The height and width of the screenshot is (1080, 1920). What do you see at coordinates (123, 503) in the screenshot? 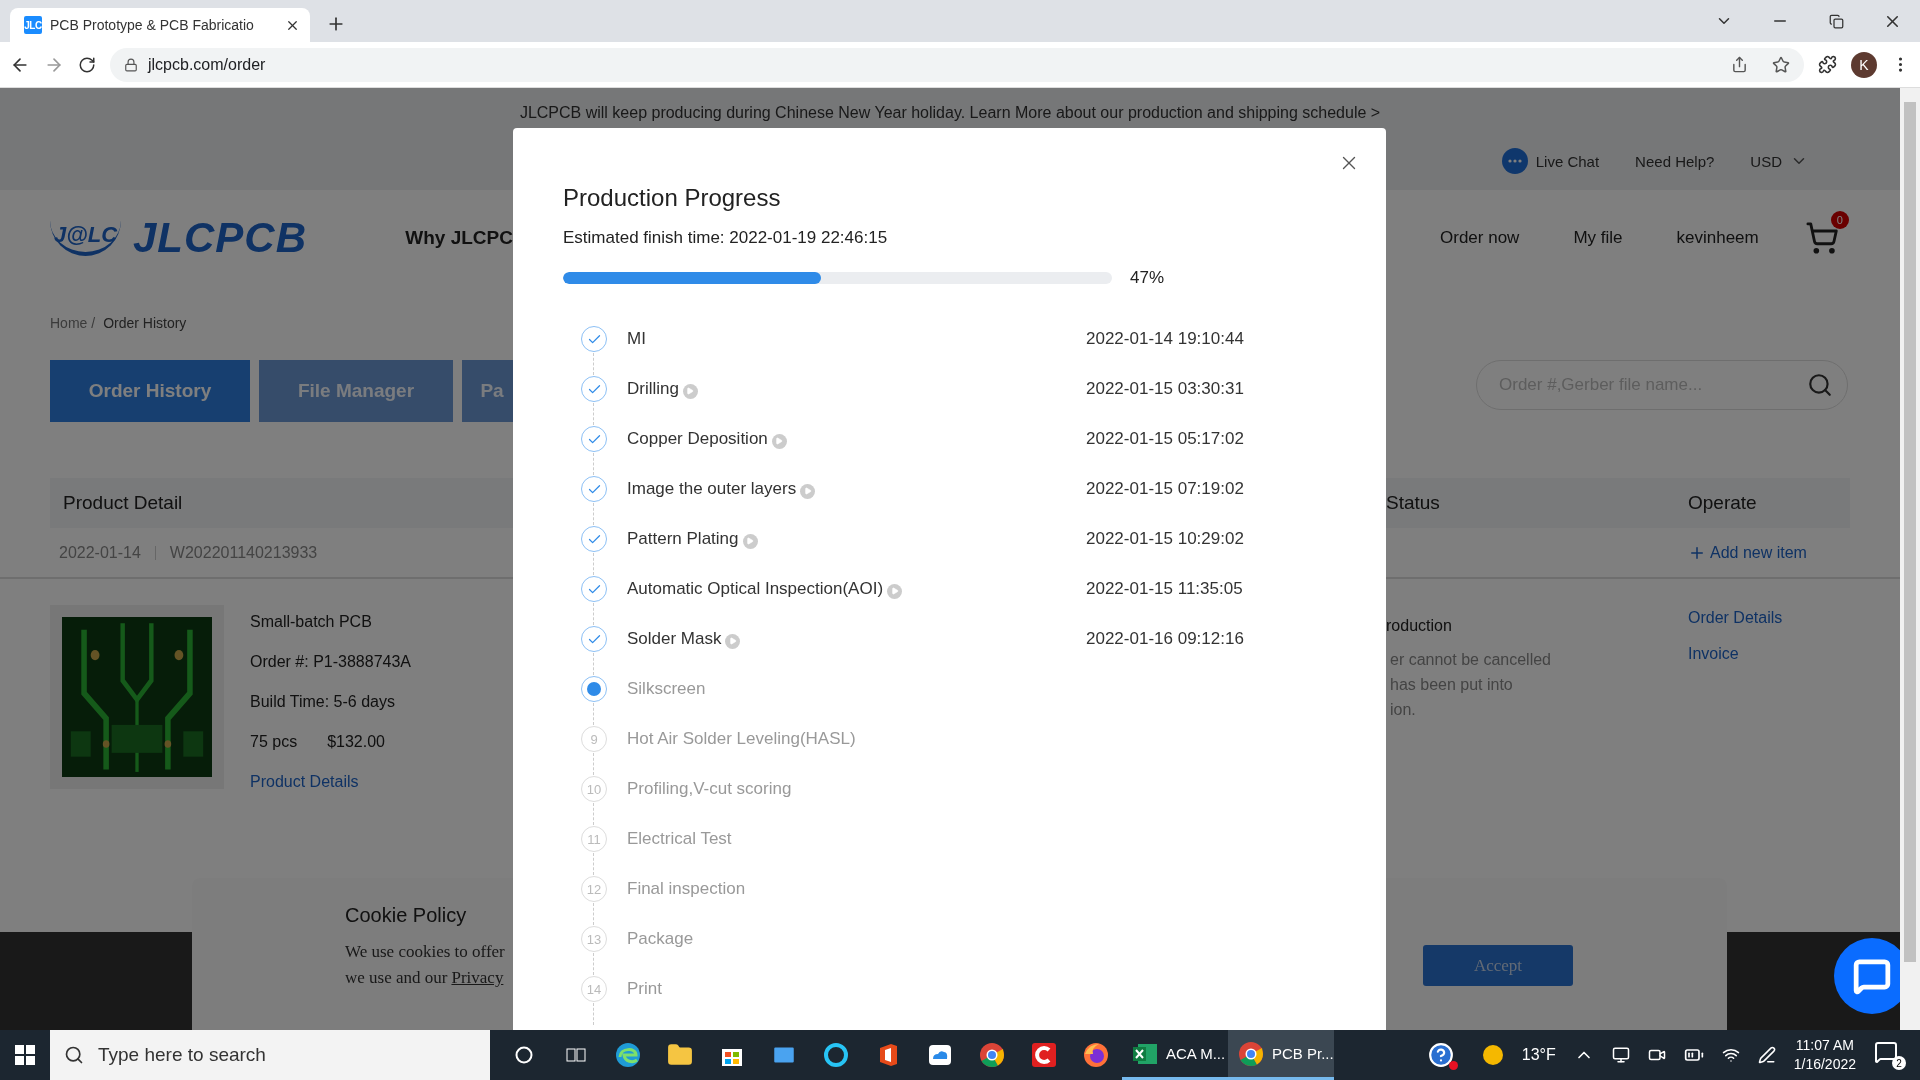
I see `column-header: Product Detail` at bounding box center [123, 503].